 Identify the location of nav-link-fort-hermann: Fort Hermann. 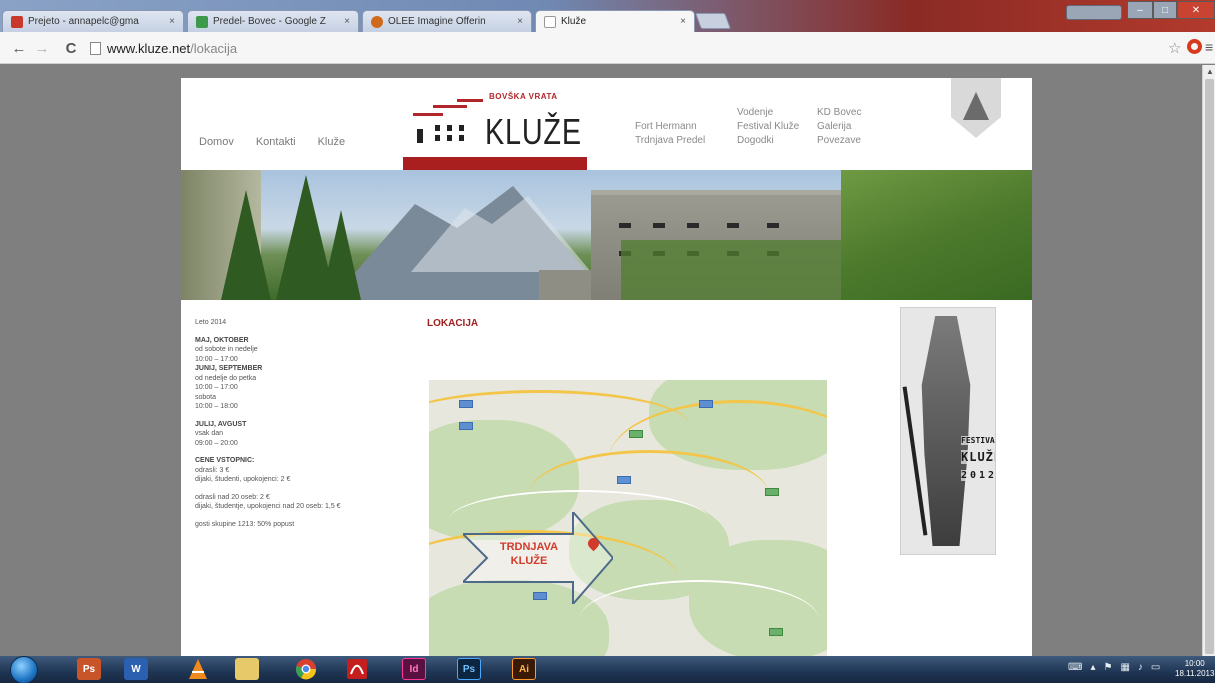
(670, 127).